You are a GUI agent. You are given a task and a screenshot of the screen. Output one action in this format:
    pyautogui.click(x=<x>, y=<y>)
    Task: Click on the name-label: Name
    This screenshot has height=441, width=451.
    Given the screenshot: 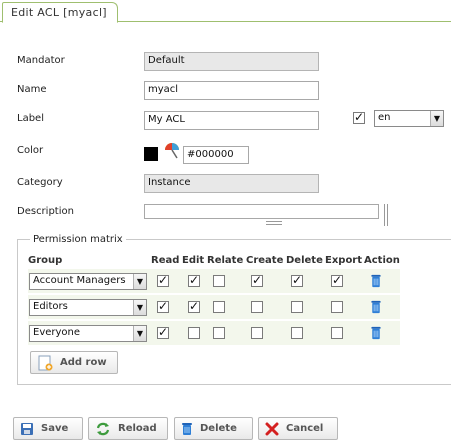 What is the action you would take?
    pyautogui.click(x=32, y=89)
    